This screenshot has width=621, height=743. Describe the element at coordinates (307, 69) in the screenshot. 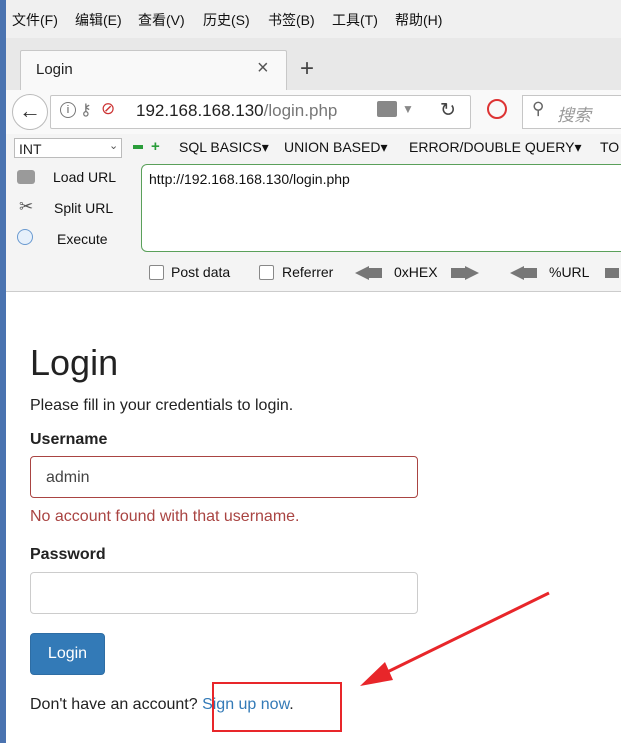

I see `new-tab-icon: +` at that location.